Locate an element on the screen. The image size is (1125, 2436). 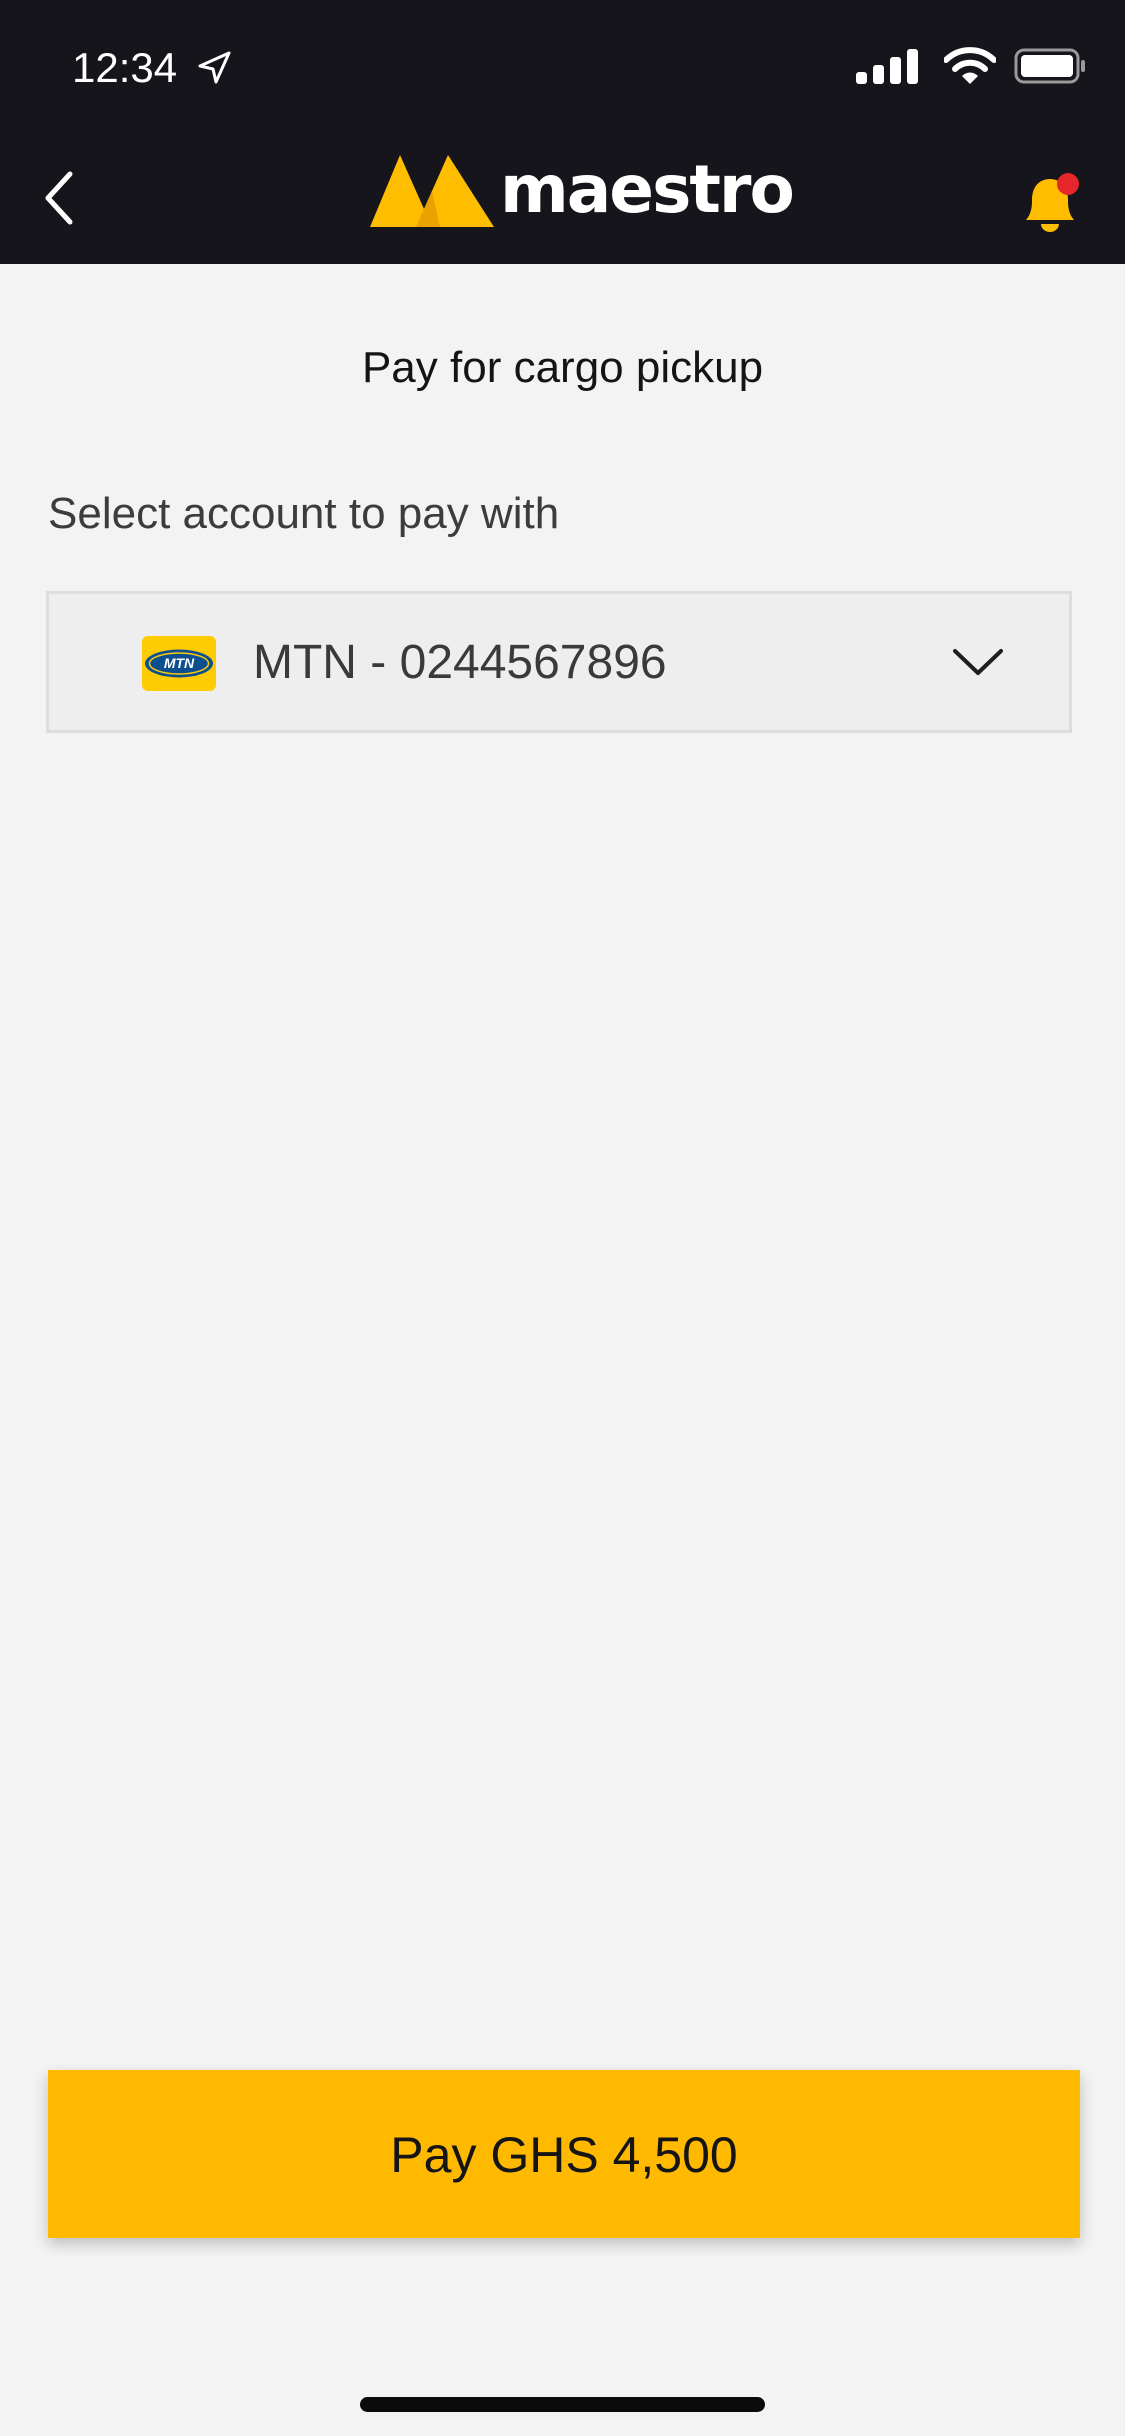
pay-button: Pay GHS 4,500 is located at coordinates (564, 2154).